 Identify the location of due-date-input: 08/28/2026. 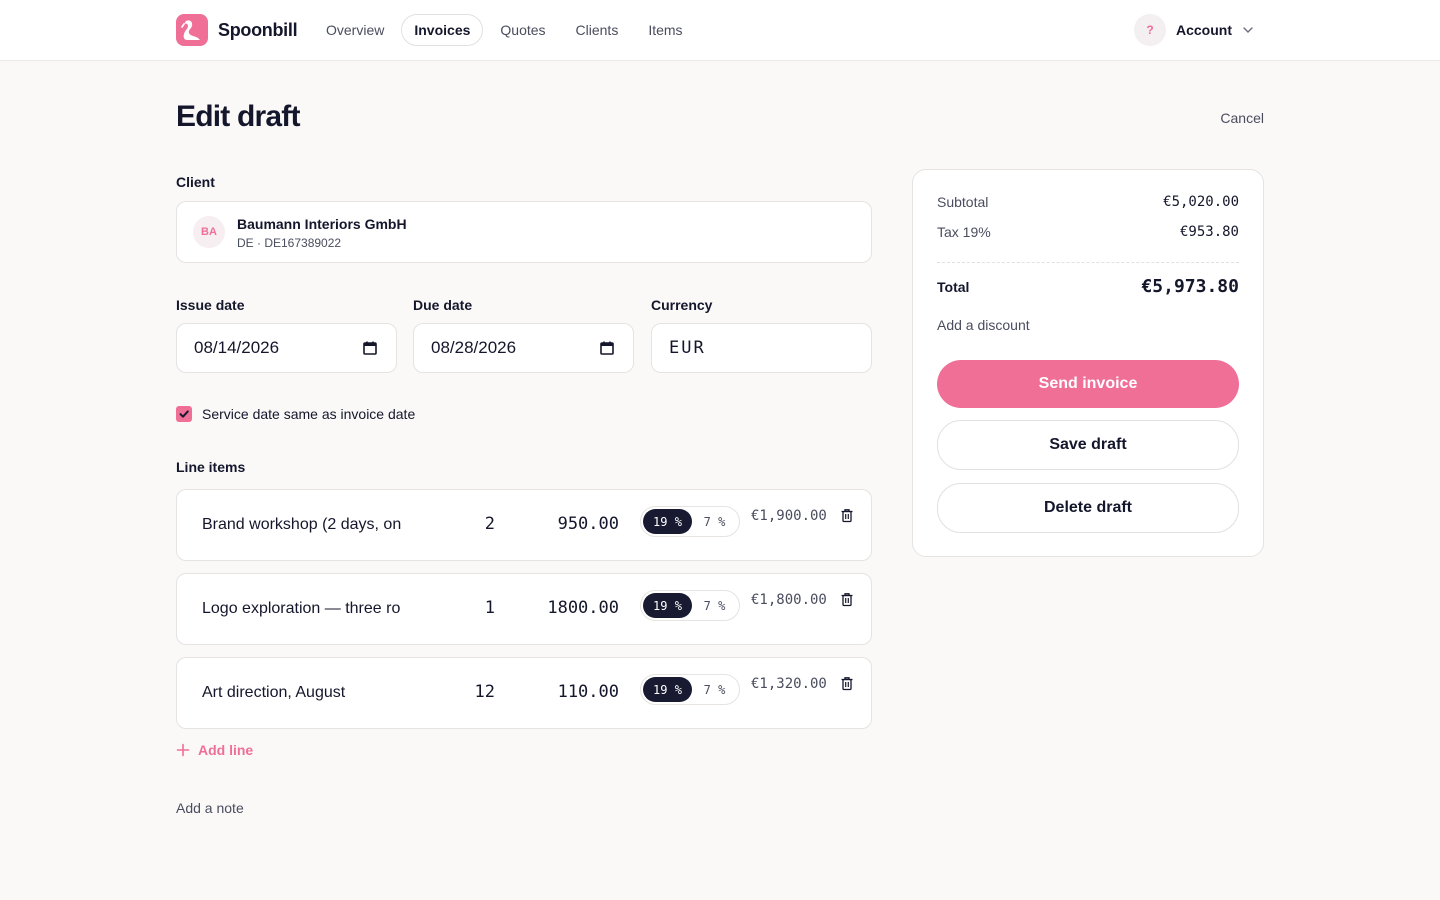
(523, 348).